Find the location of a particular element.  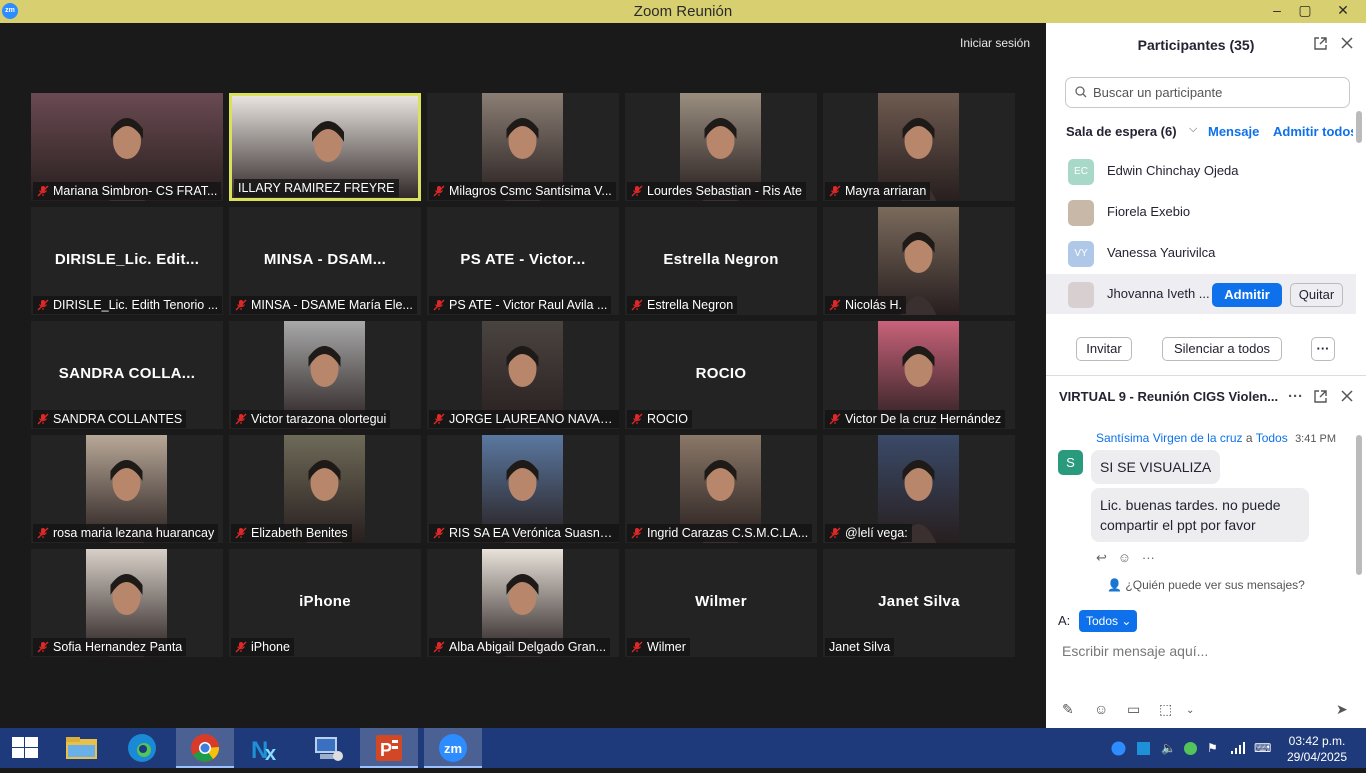

remote-desktop-icon is located at coordinates (329, 748).